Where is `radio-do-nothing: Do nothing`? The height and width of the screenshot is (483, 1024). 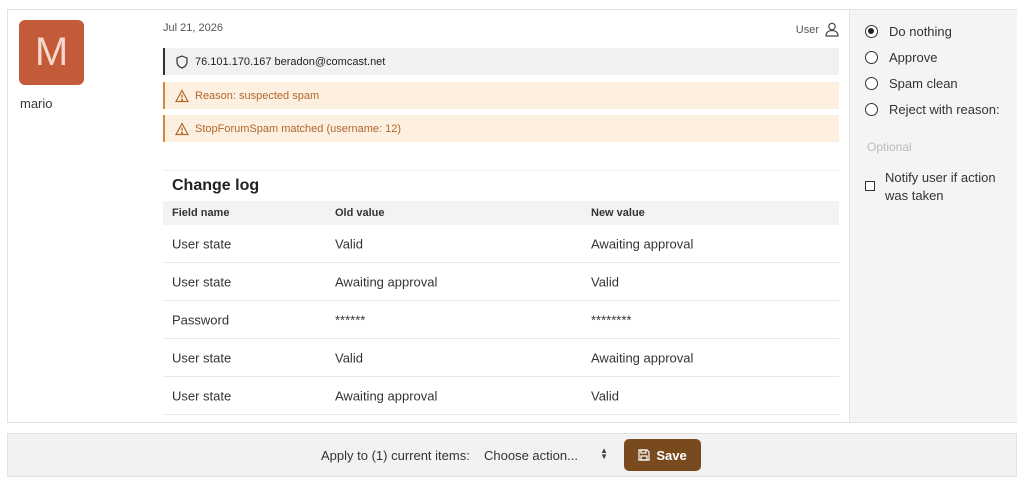
radio-do-nothing: Do nothing is located at coordinates (908, 31).